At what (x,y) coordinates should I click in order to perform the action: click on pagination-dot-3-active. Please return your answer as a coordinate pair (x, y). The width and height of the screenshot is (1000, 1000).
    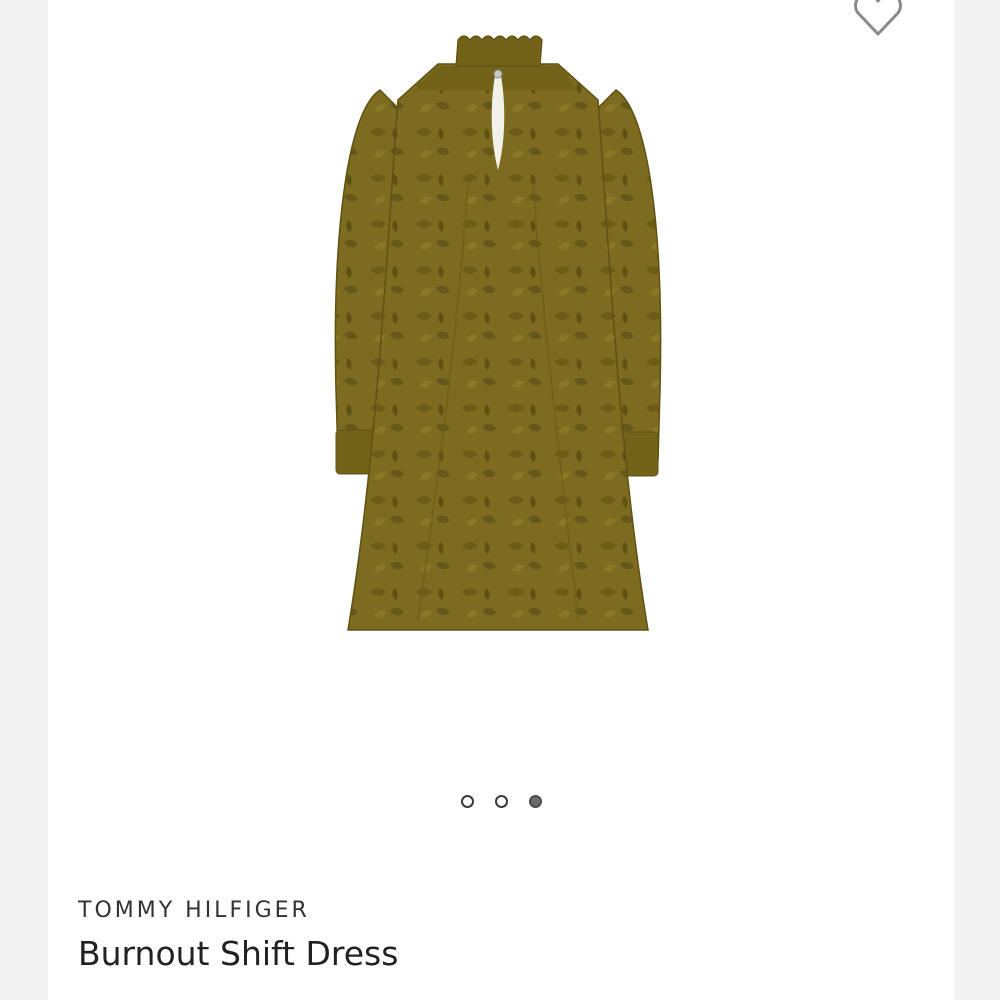
    Looking at the image, I should click on (535, 801).